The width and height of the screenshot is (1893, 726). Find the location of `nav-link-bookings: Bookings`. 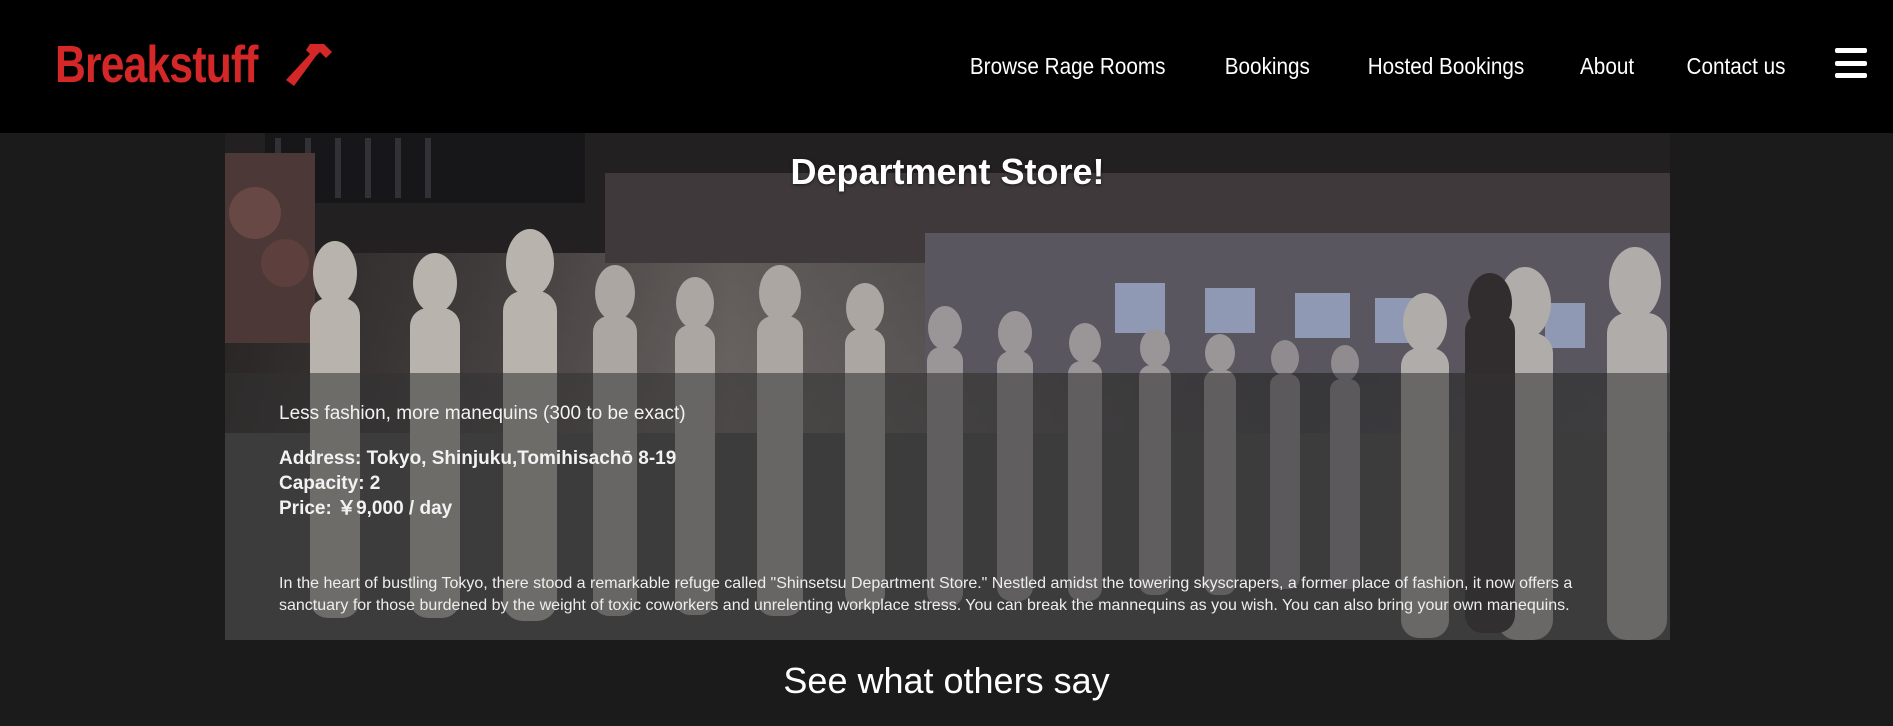

nav-link-bookings: Bookings is located at coordinates (1267, 66).